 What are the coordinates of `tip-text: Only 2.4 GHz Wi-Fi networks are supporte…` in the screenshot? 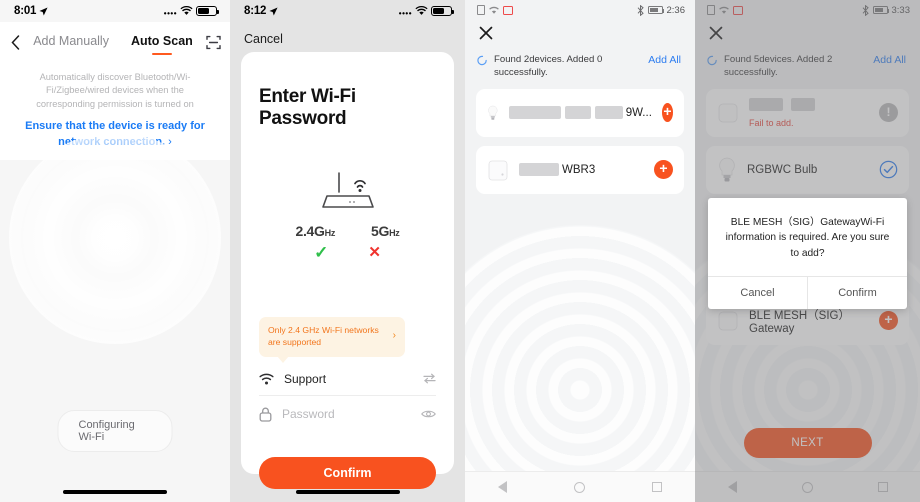 It's located at (323, 336).